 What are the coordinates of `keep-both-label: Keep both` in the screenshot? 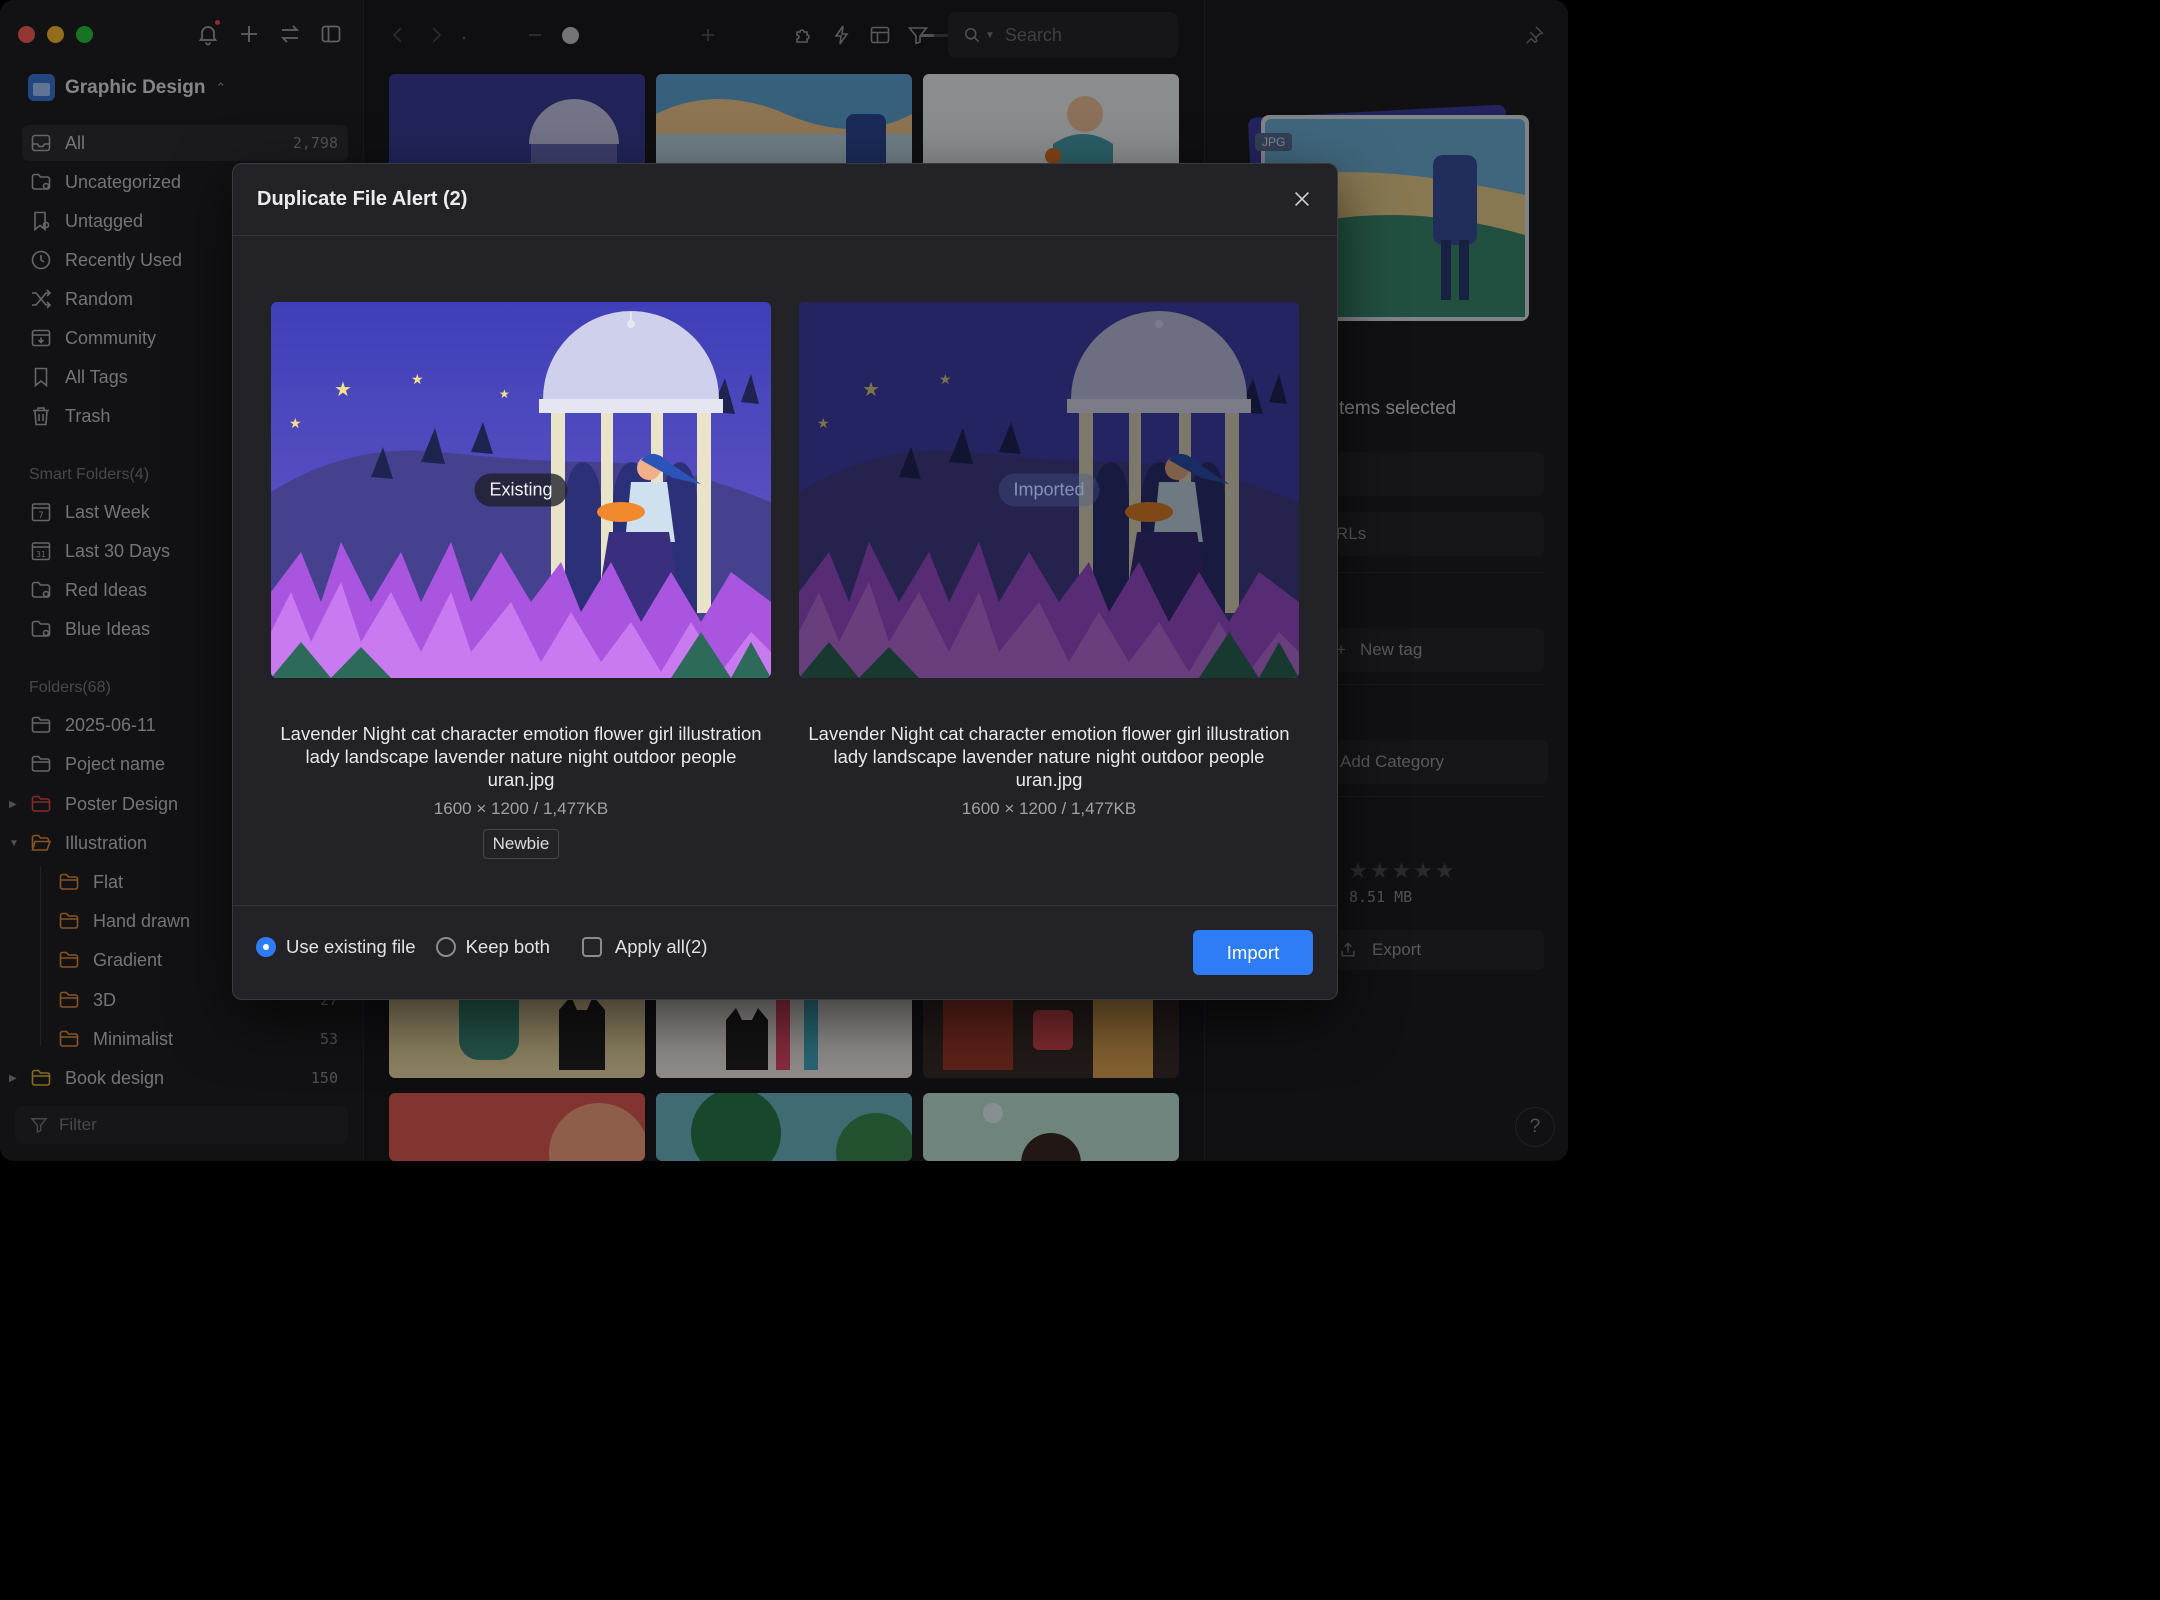 It's located at (507, 946).